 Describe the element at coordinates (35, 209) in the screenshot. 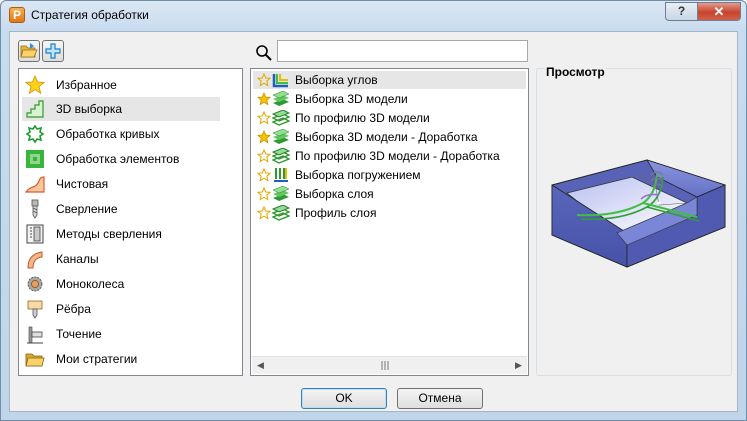

I see `drilling-icon` at that location.